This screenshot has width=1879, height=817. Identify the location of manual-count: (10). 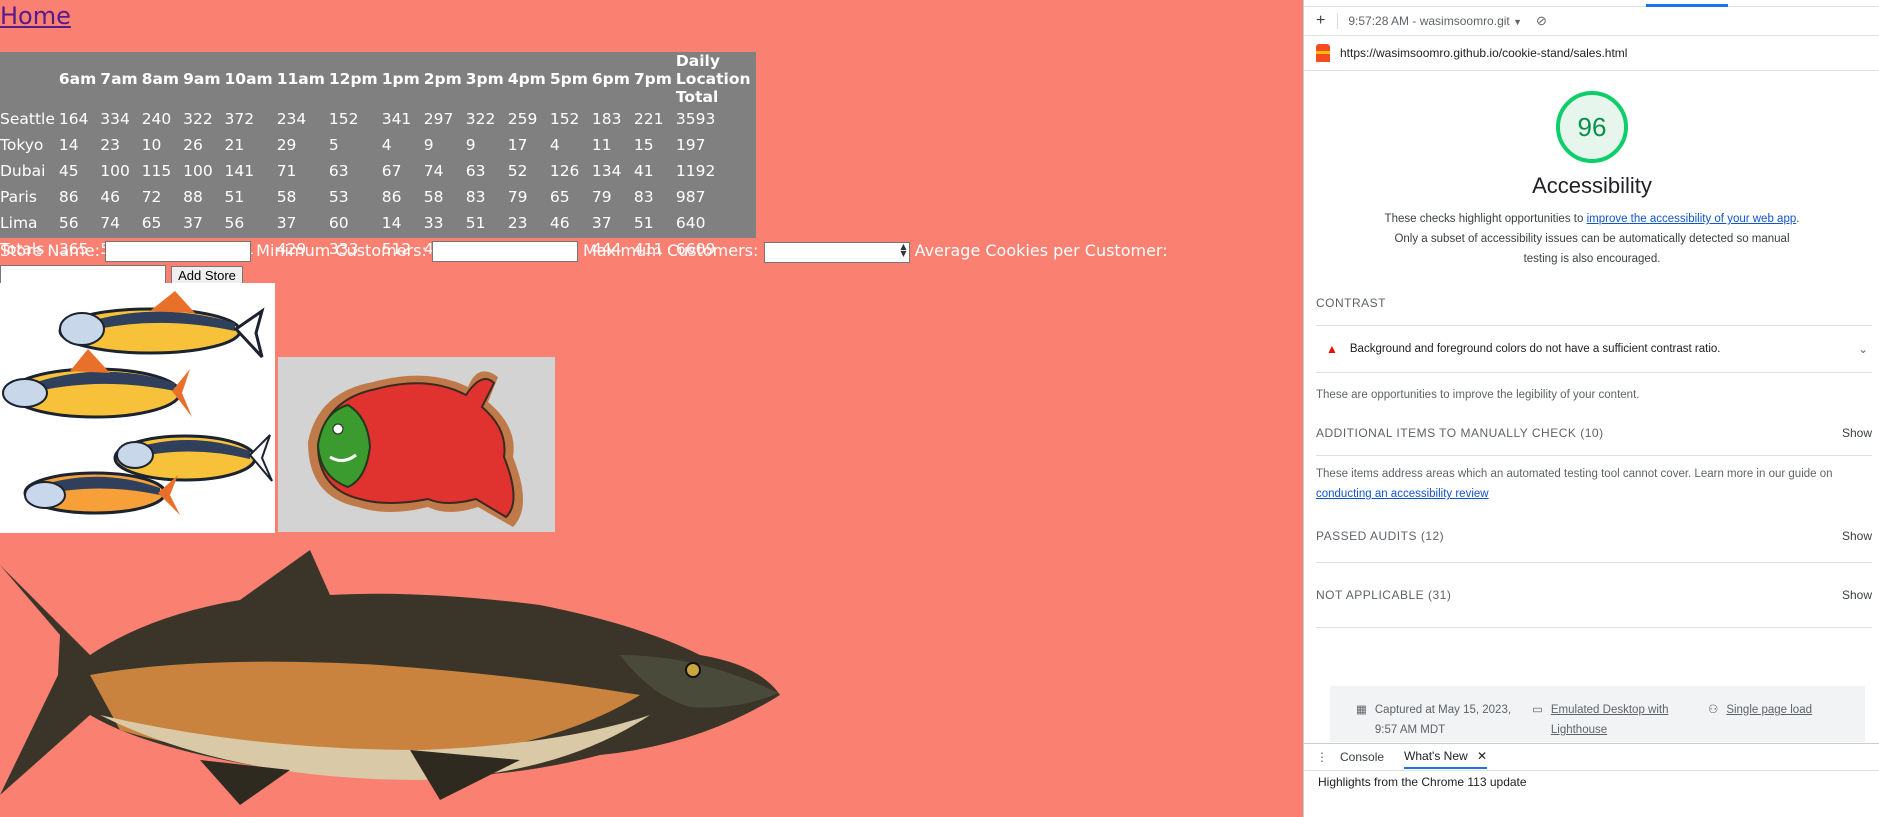
(1592, 433).